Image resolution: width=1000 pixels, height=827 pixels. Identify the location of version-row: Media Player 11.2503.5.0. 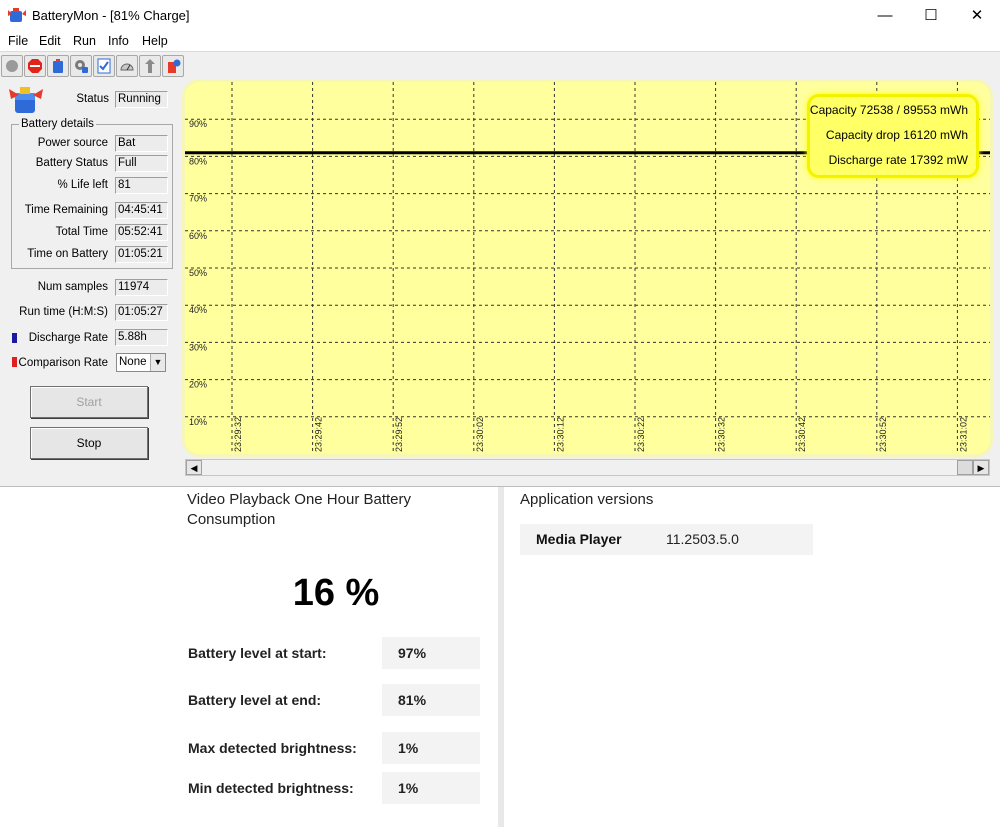
(666, 539).